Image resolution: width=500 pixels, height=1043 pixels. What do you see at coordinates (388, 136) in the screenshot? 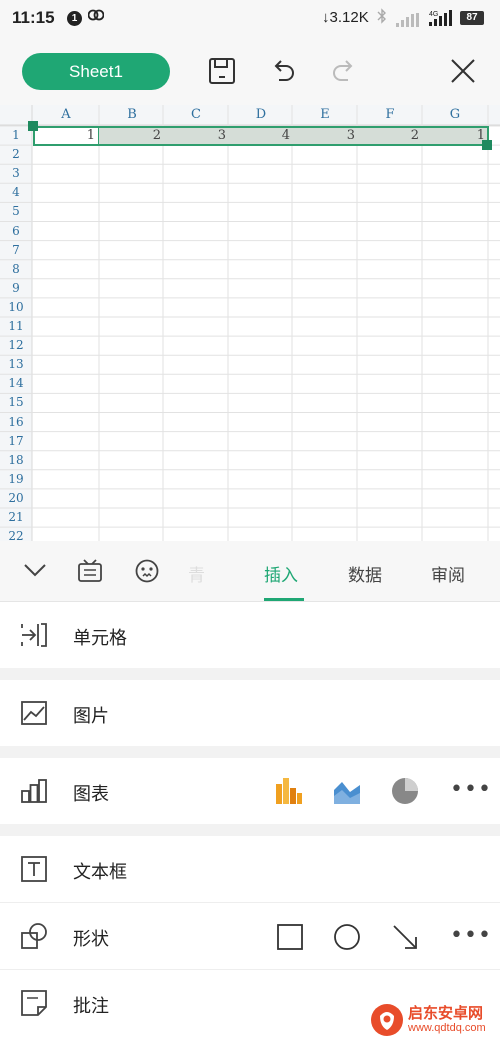
I see `cell-f1: 2` at bounding box center [388, 136].